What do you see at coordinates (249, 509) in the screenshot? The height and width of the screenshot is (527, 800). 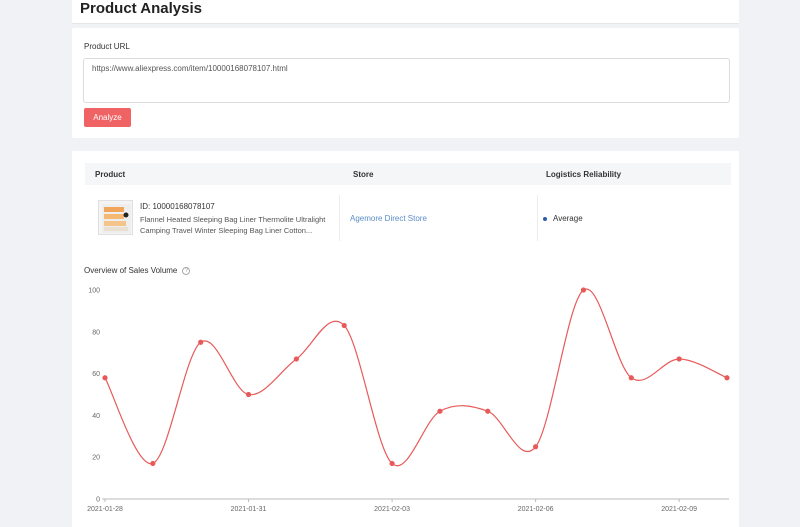 I see `x-tick-label: 2021-01-31` at bounding box center [249, 509].